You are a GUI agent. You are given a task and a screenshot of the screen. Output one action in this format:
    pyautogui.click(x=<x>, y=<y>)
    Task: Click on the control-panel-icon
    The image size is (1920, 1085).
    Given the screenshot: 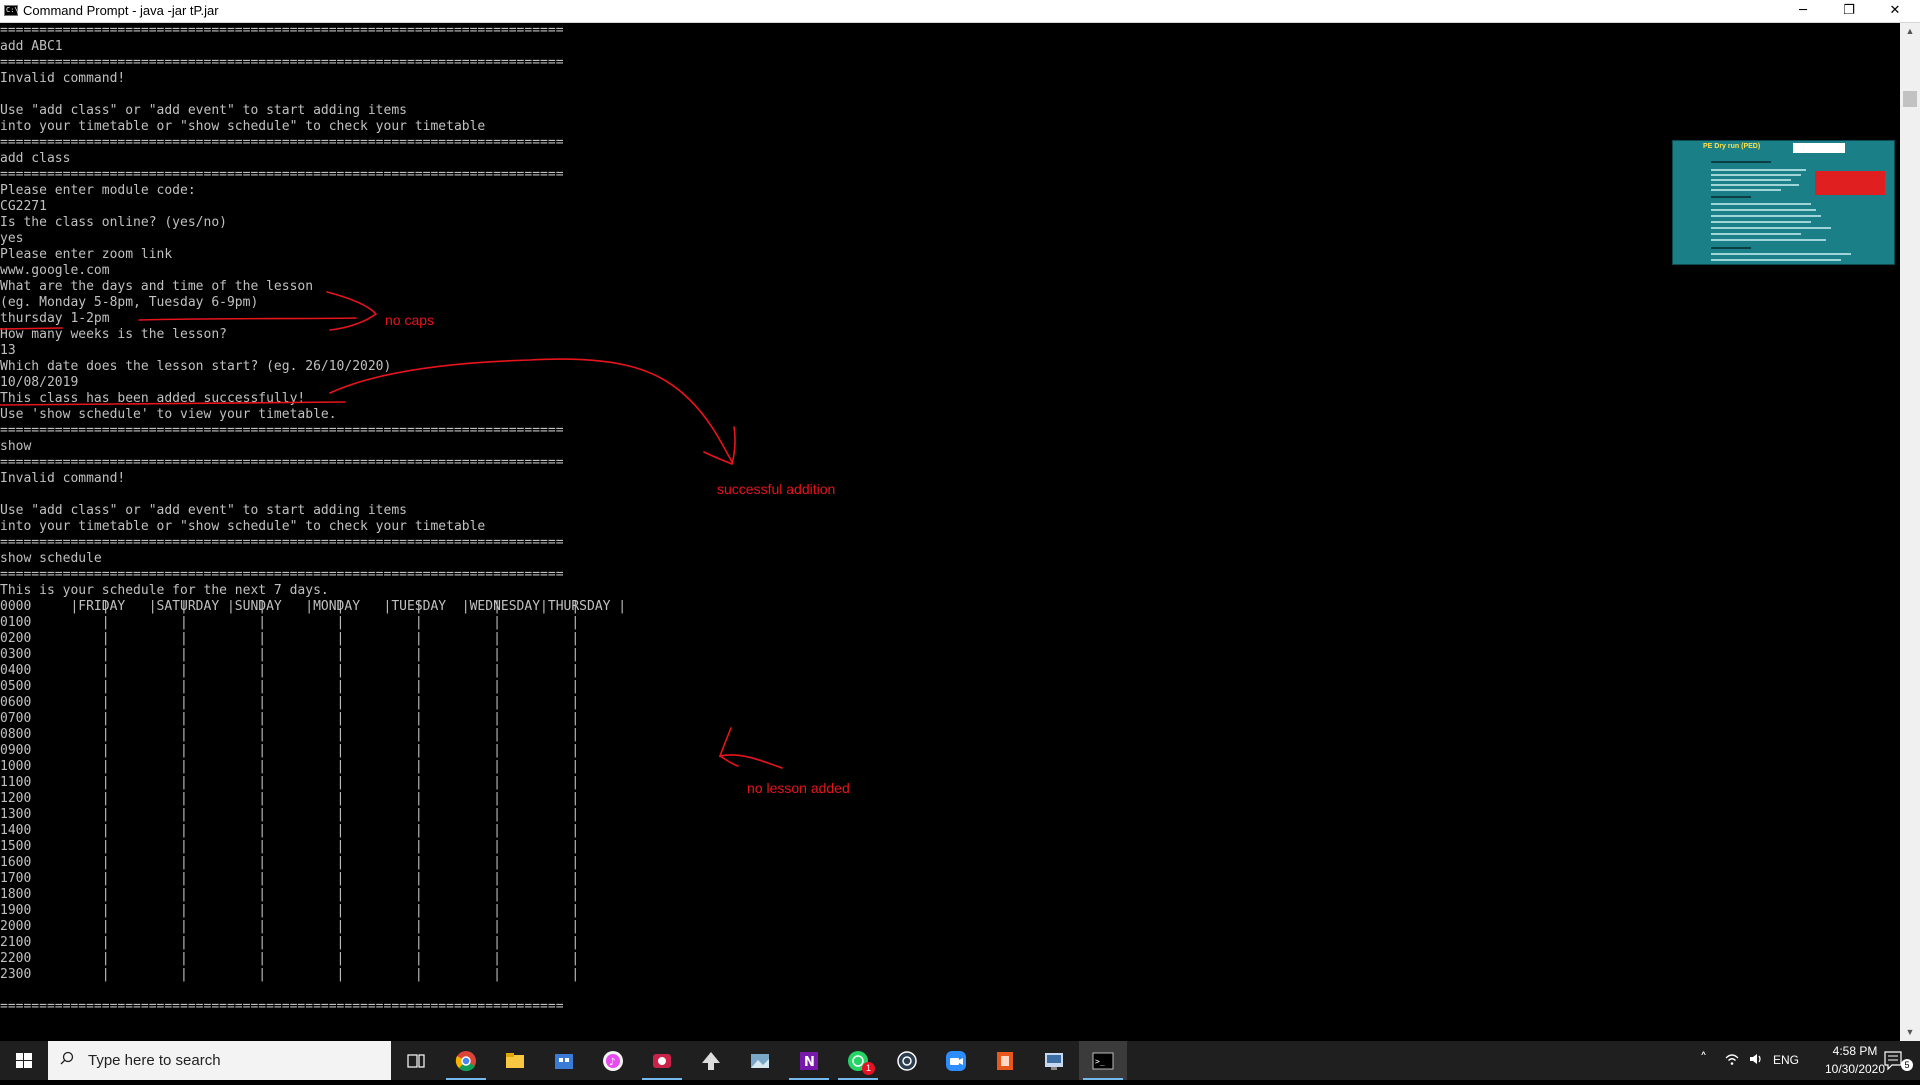 What is the action you would take?
    pyautogui.click(x=1054, y=1061)
    